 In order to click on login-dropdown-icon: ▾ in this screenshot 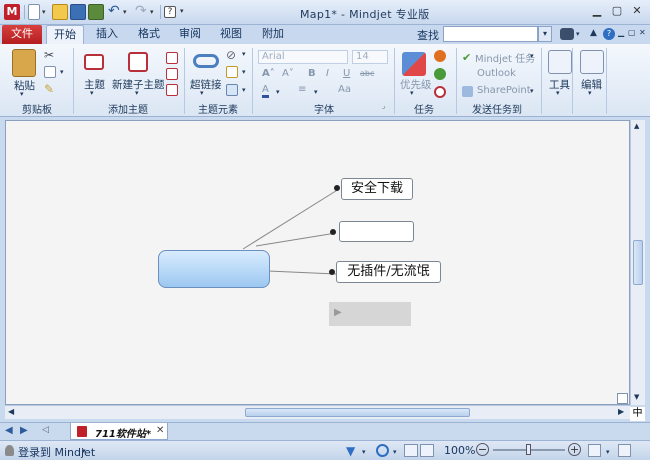, I will do `click(84, 451)`.